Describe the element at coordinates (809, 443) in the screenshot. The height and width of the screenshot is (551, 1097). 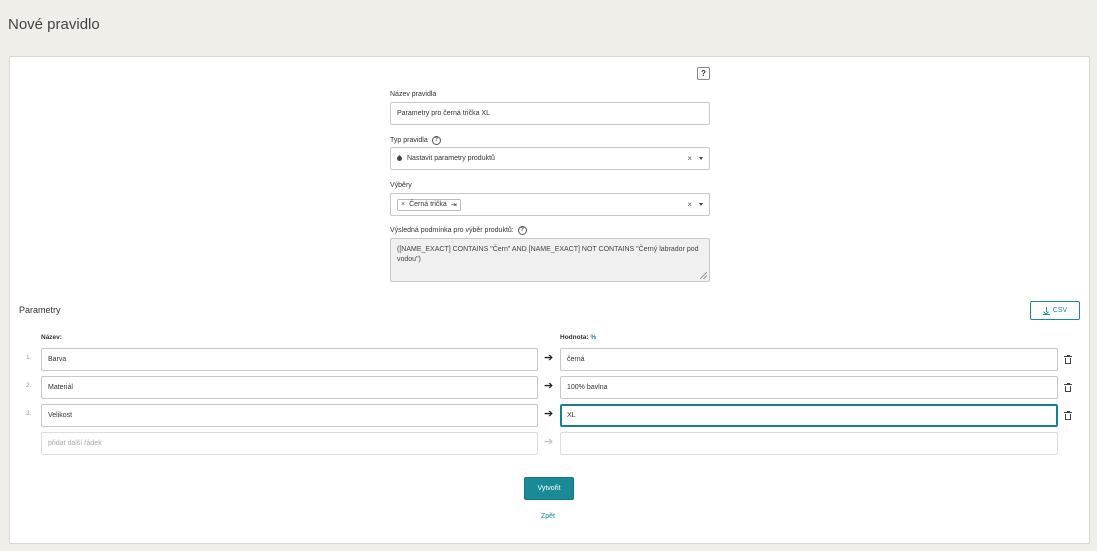
I see `add-row-value-input` at that location.